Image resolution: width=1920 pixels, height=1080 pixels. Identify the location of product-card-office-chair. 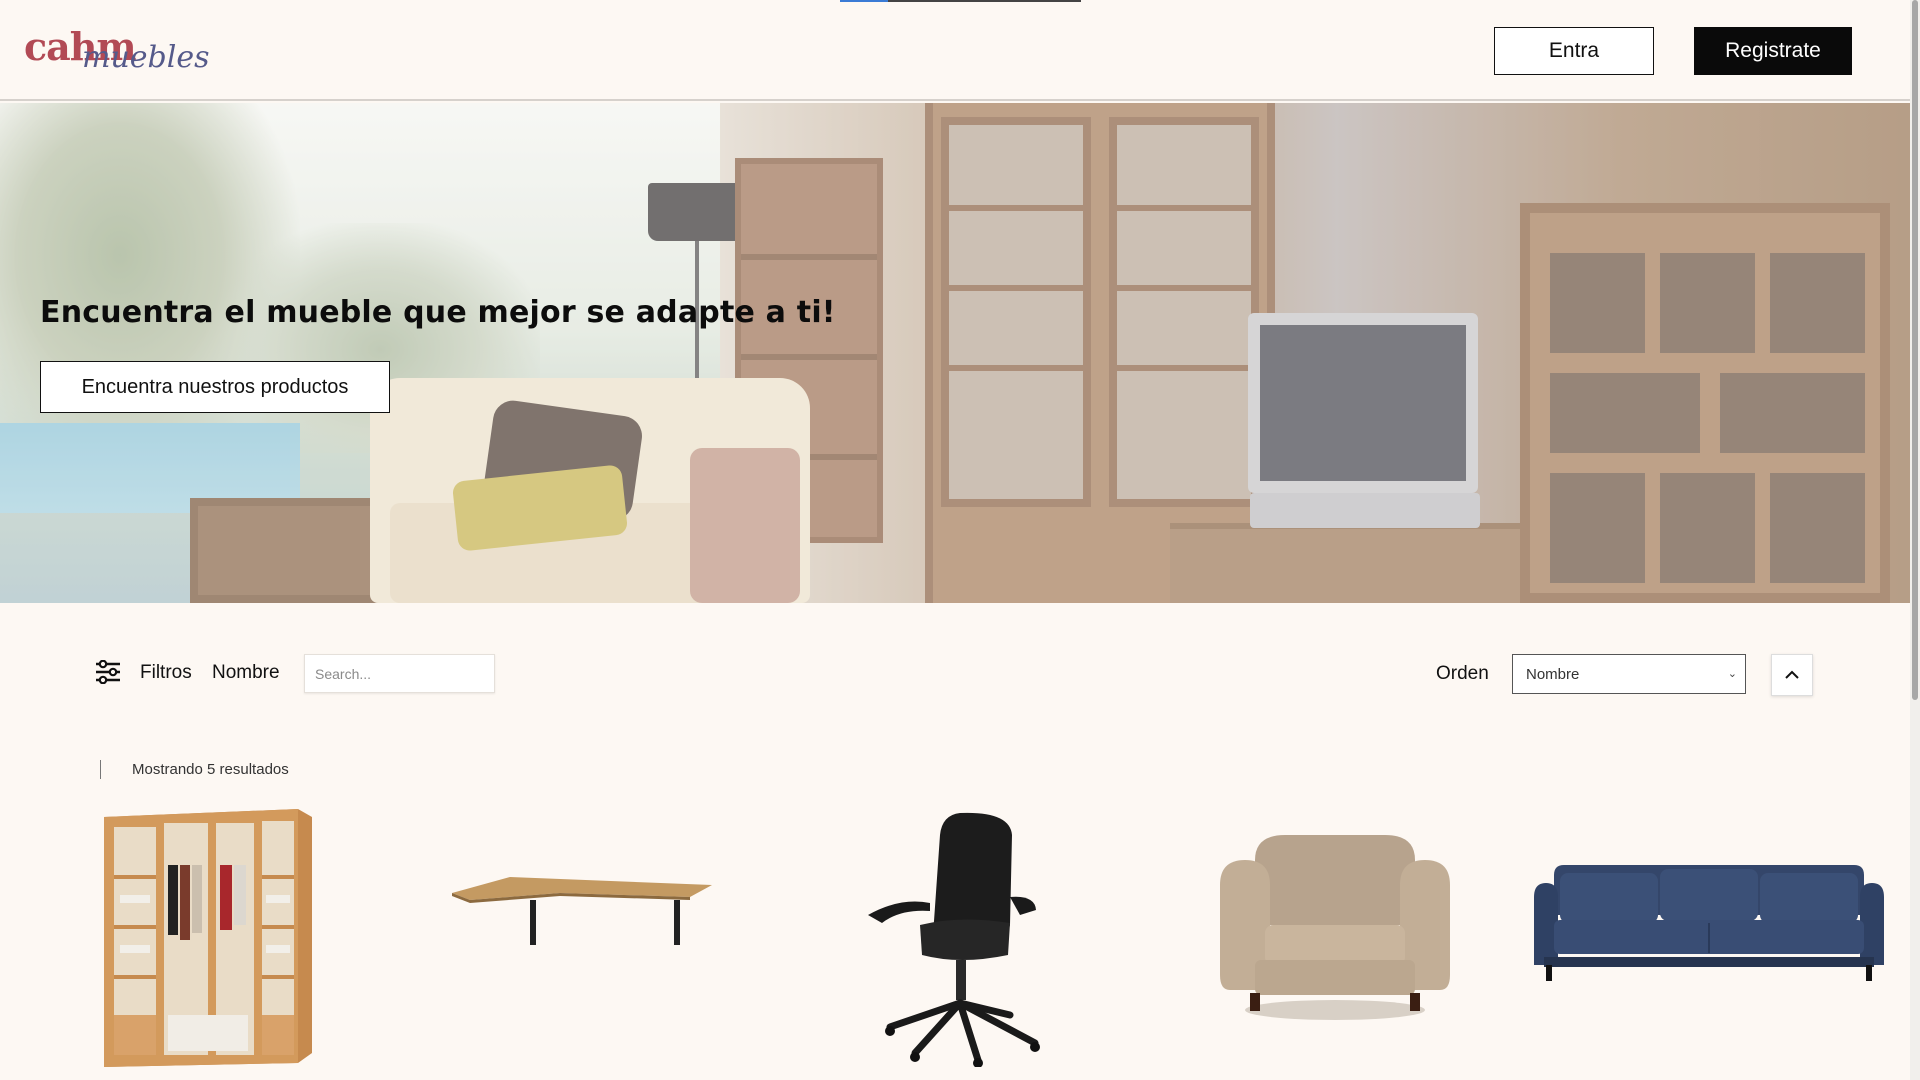
(960, 942).